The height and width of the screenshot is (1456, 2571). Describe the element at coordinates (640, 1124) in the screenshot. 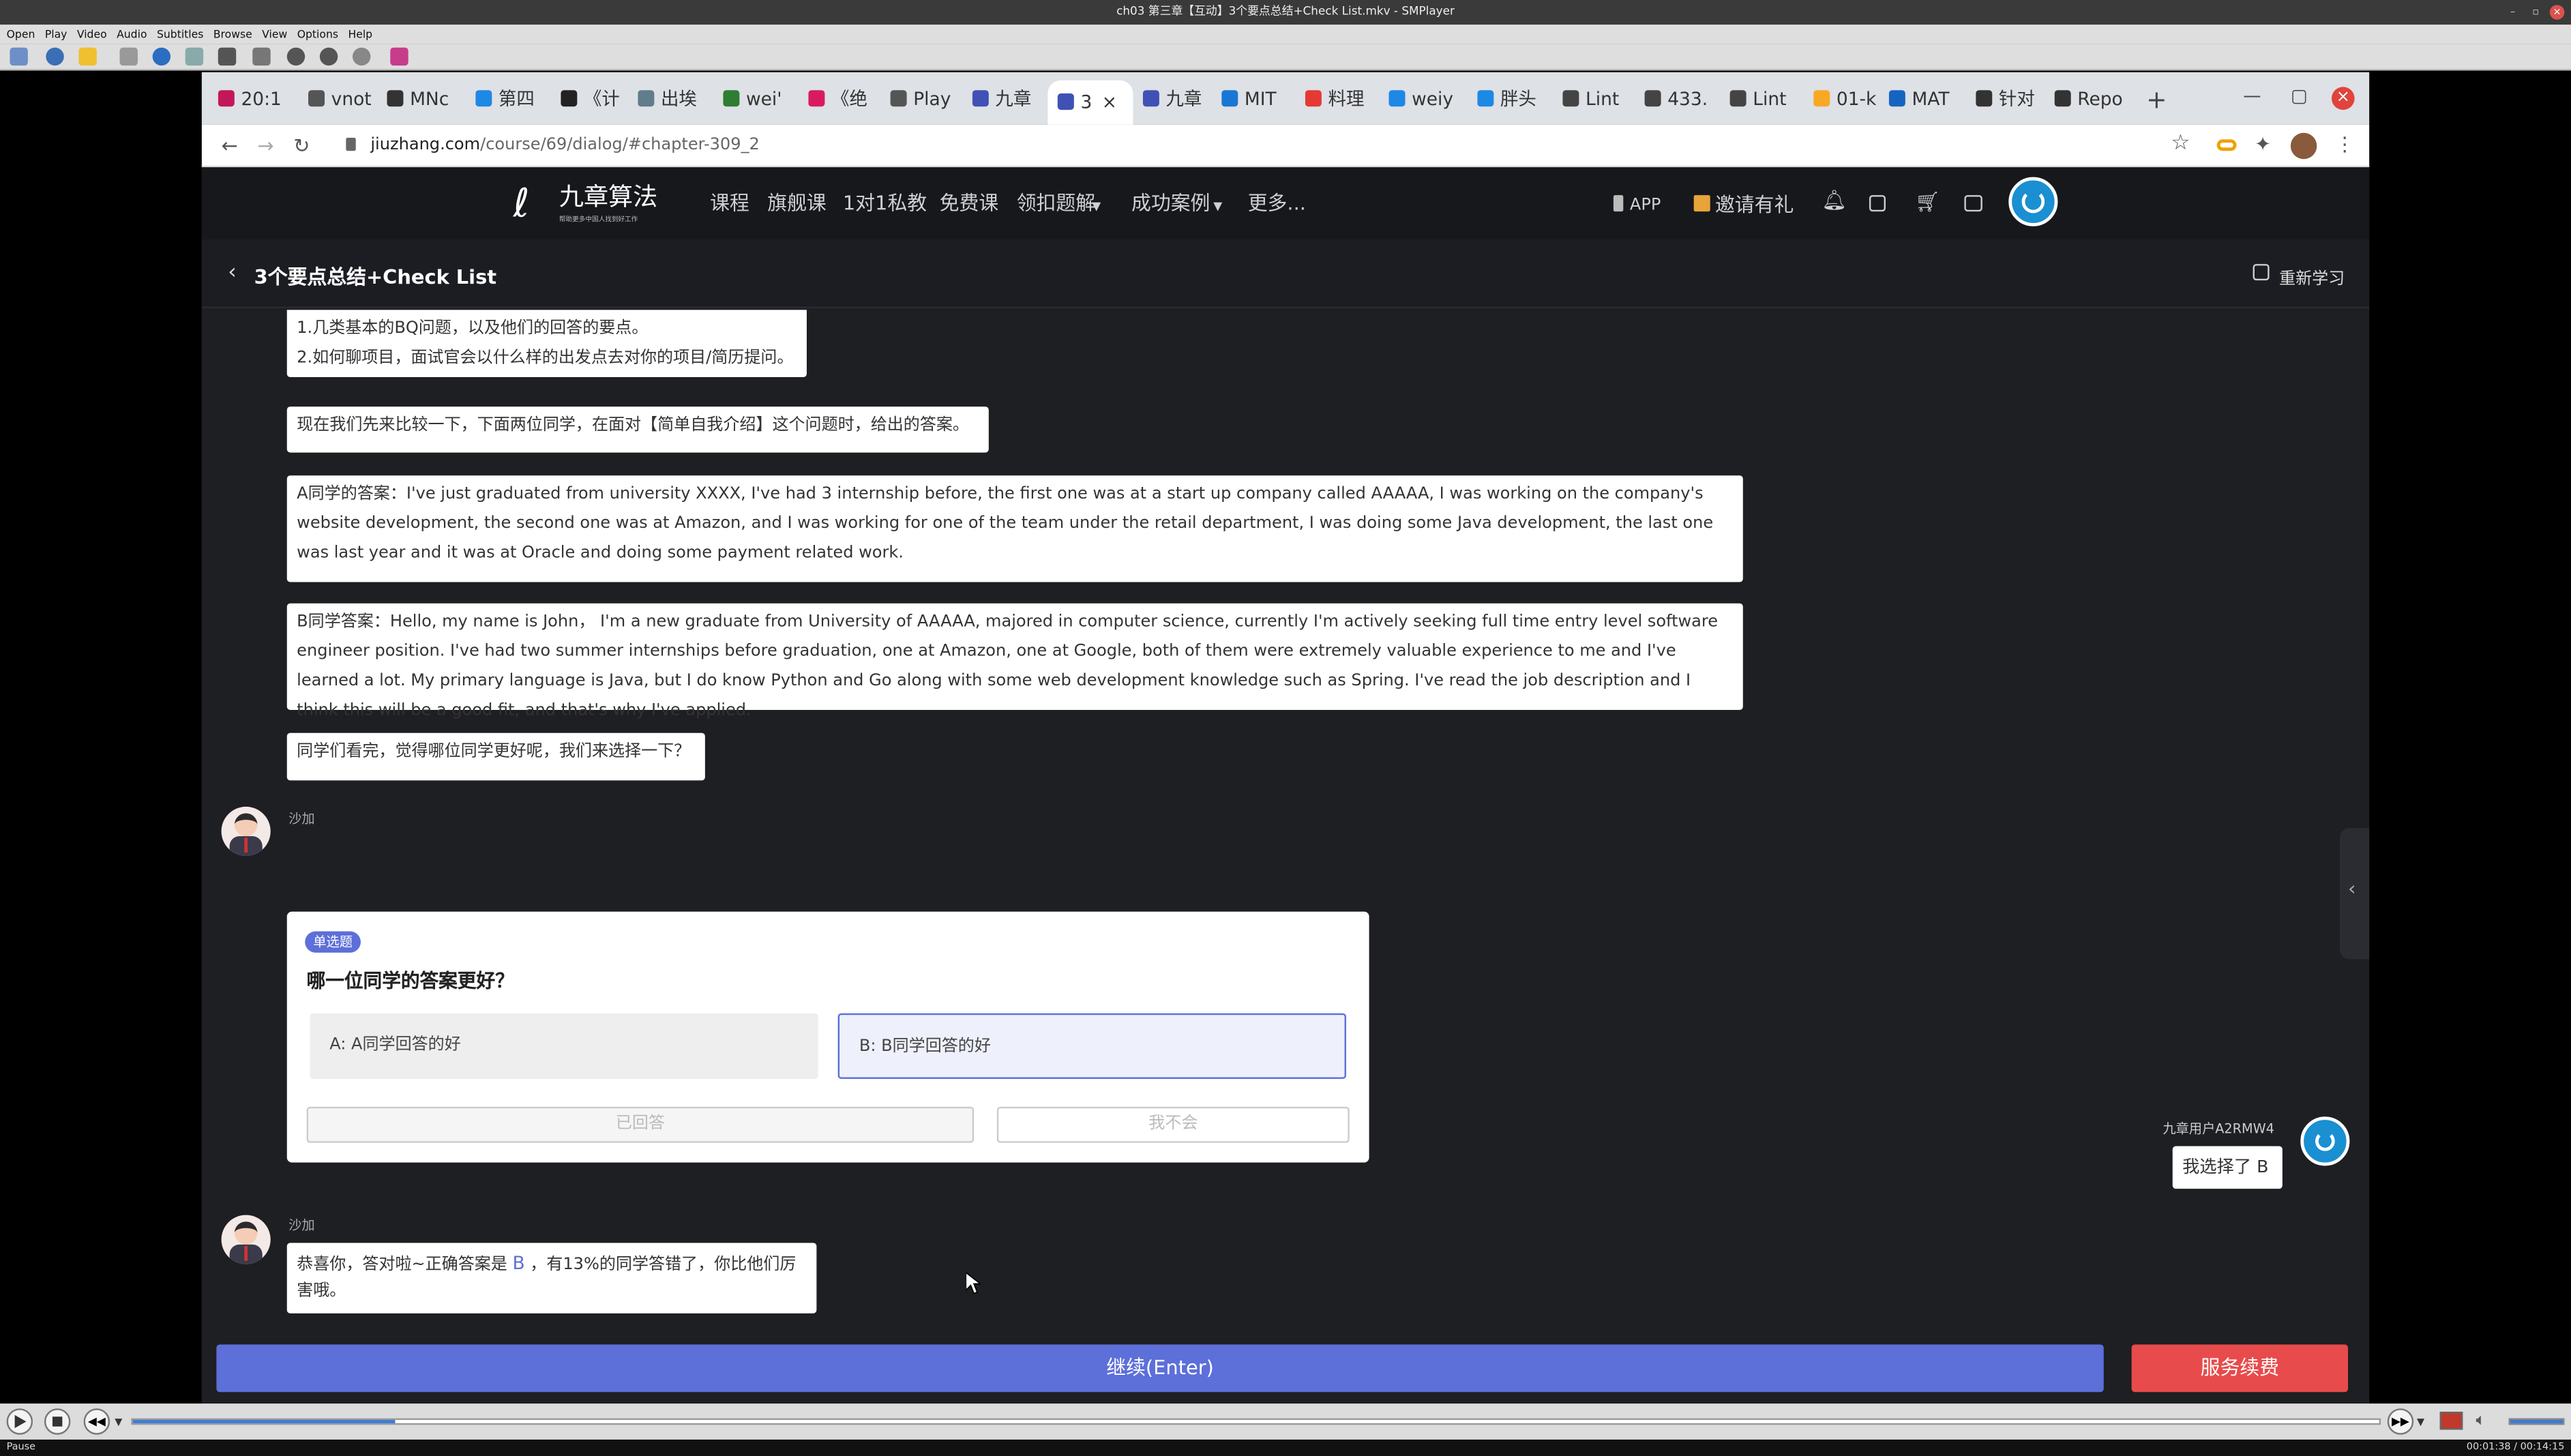

I see `answered-button: 已回答` at that location.